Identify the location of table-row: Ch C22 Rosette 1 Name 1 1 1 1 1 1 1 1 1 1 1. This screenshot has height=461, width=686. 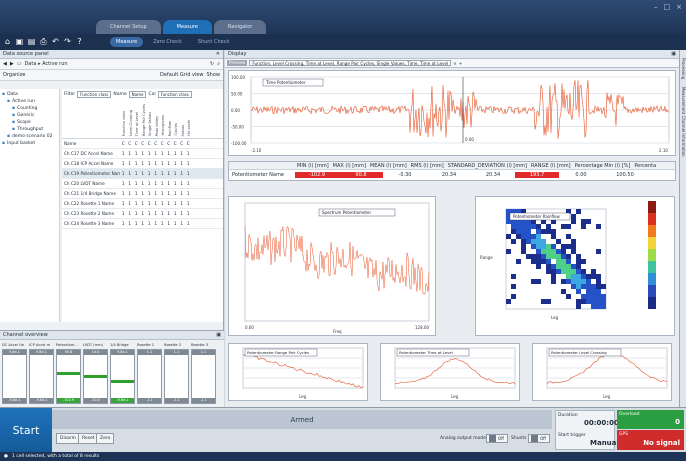
(142, 204).